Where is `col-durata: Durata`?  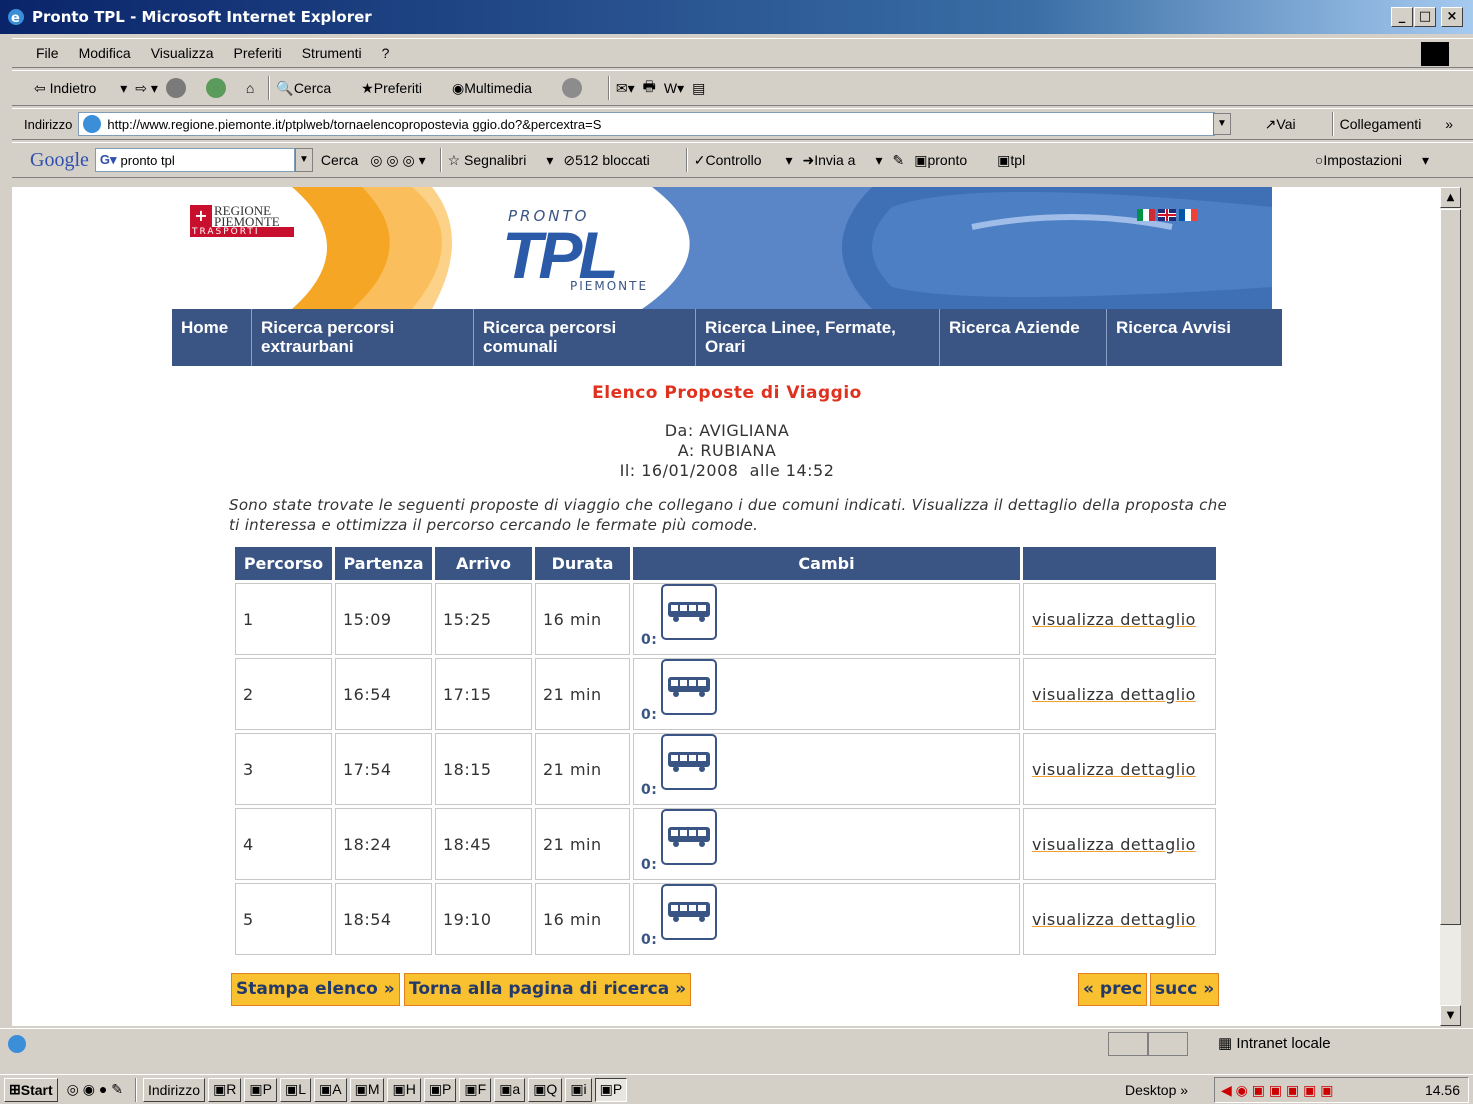 col-durata: Durata is located at coordinates (582, 563).